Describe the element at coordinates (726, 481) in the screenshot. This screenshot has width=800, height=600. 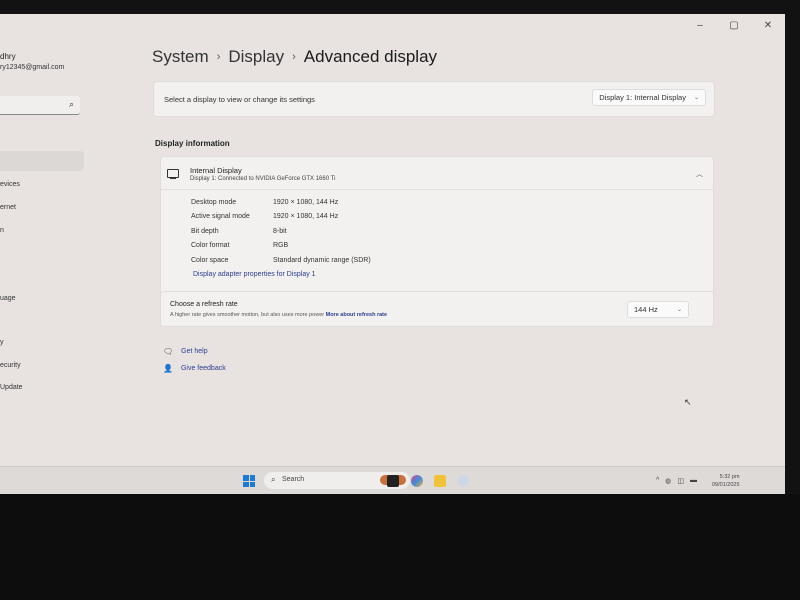
I see `clock: 5:32 pm 09/01/2025` at that location.